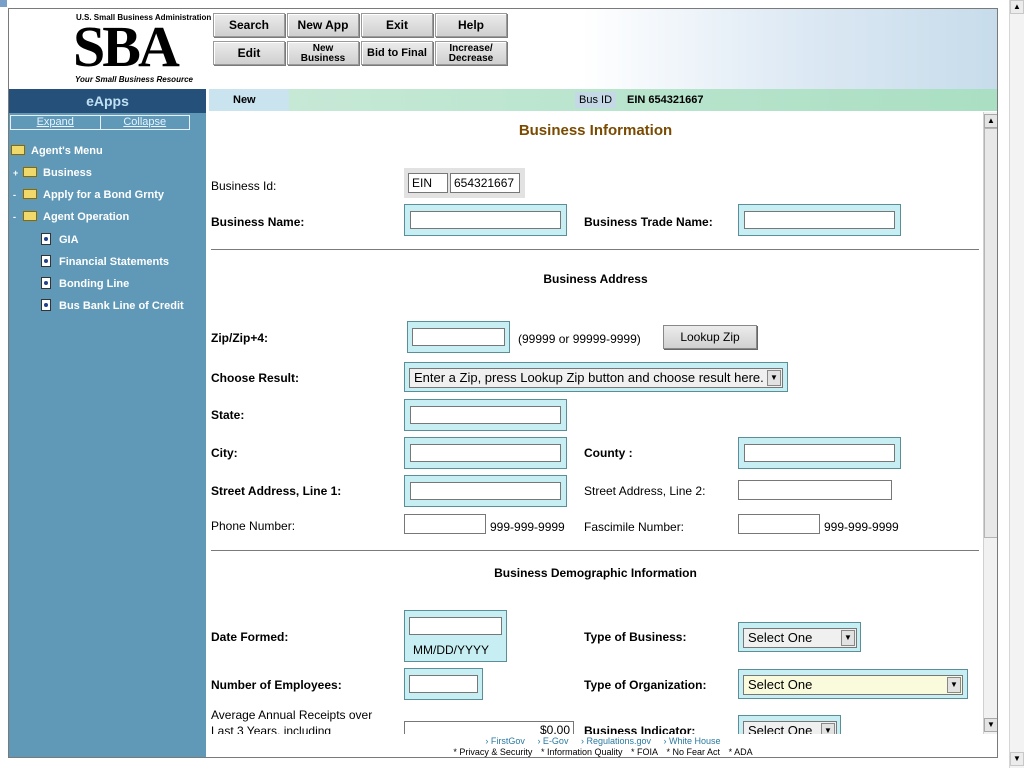  I want to click on zip-input, so click(458, 337).